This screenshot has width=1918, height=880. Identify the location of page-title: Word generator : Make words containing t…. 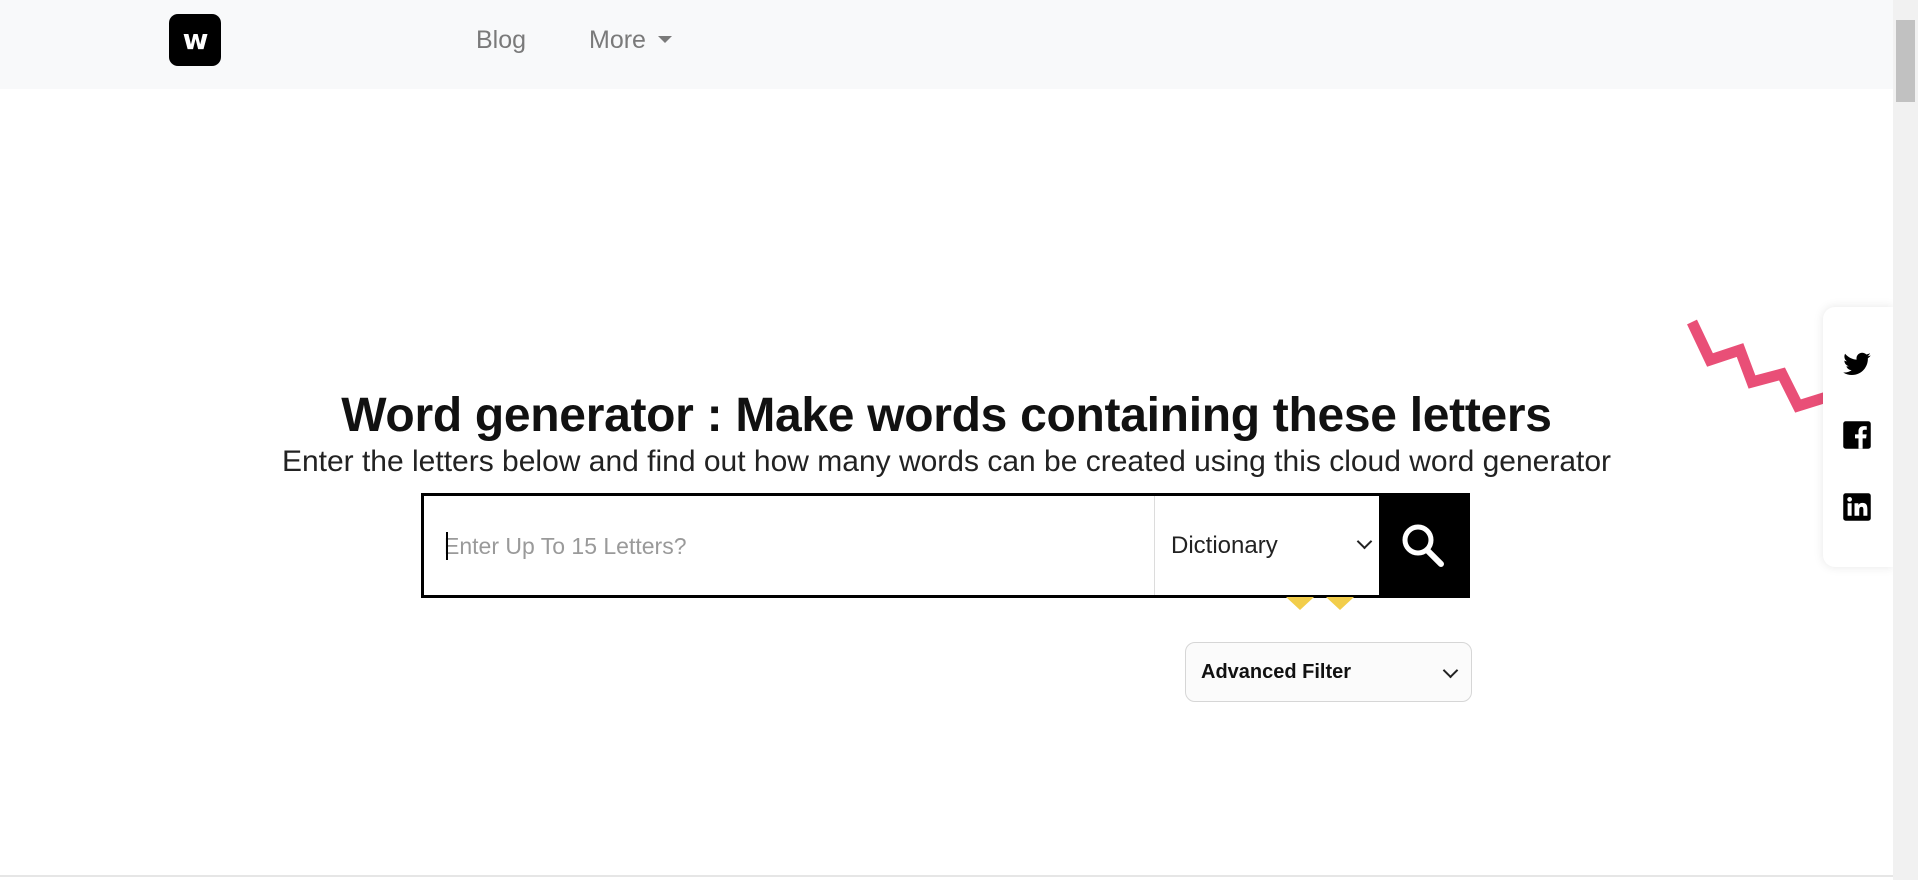
(946, 415).